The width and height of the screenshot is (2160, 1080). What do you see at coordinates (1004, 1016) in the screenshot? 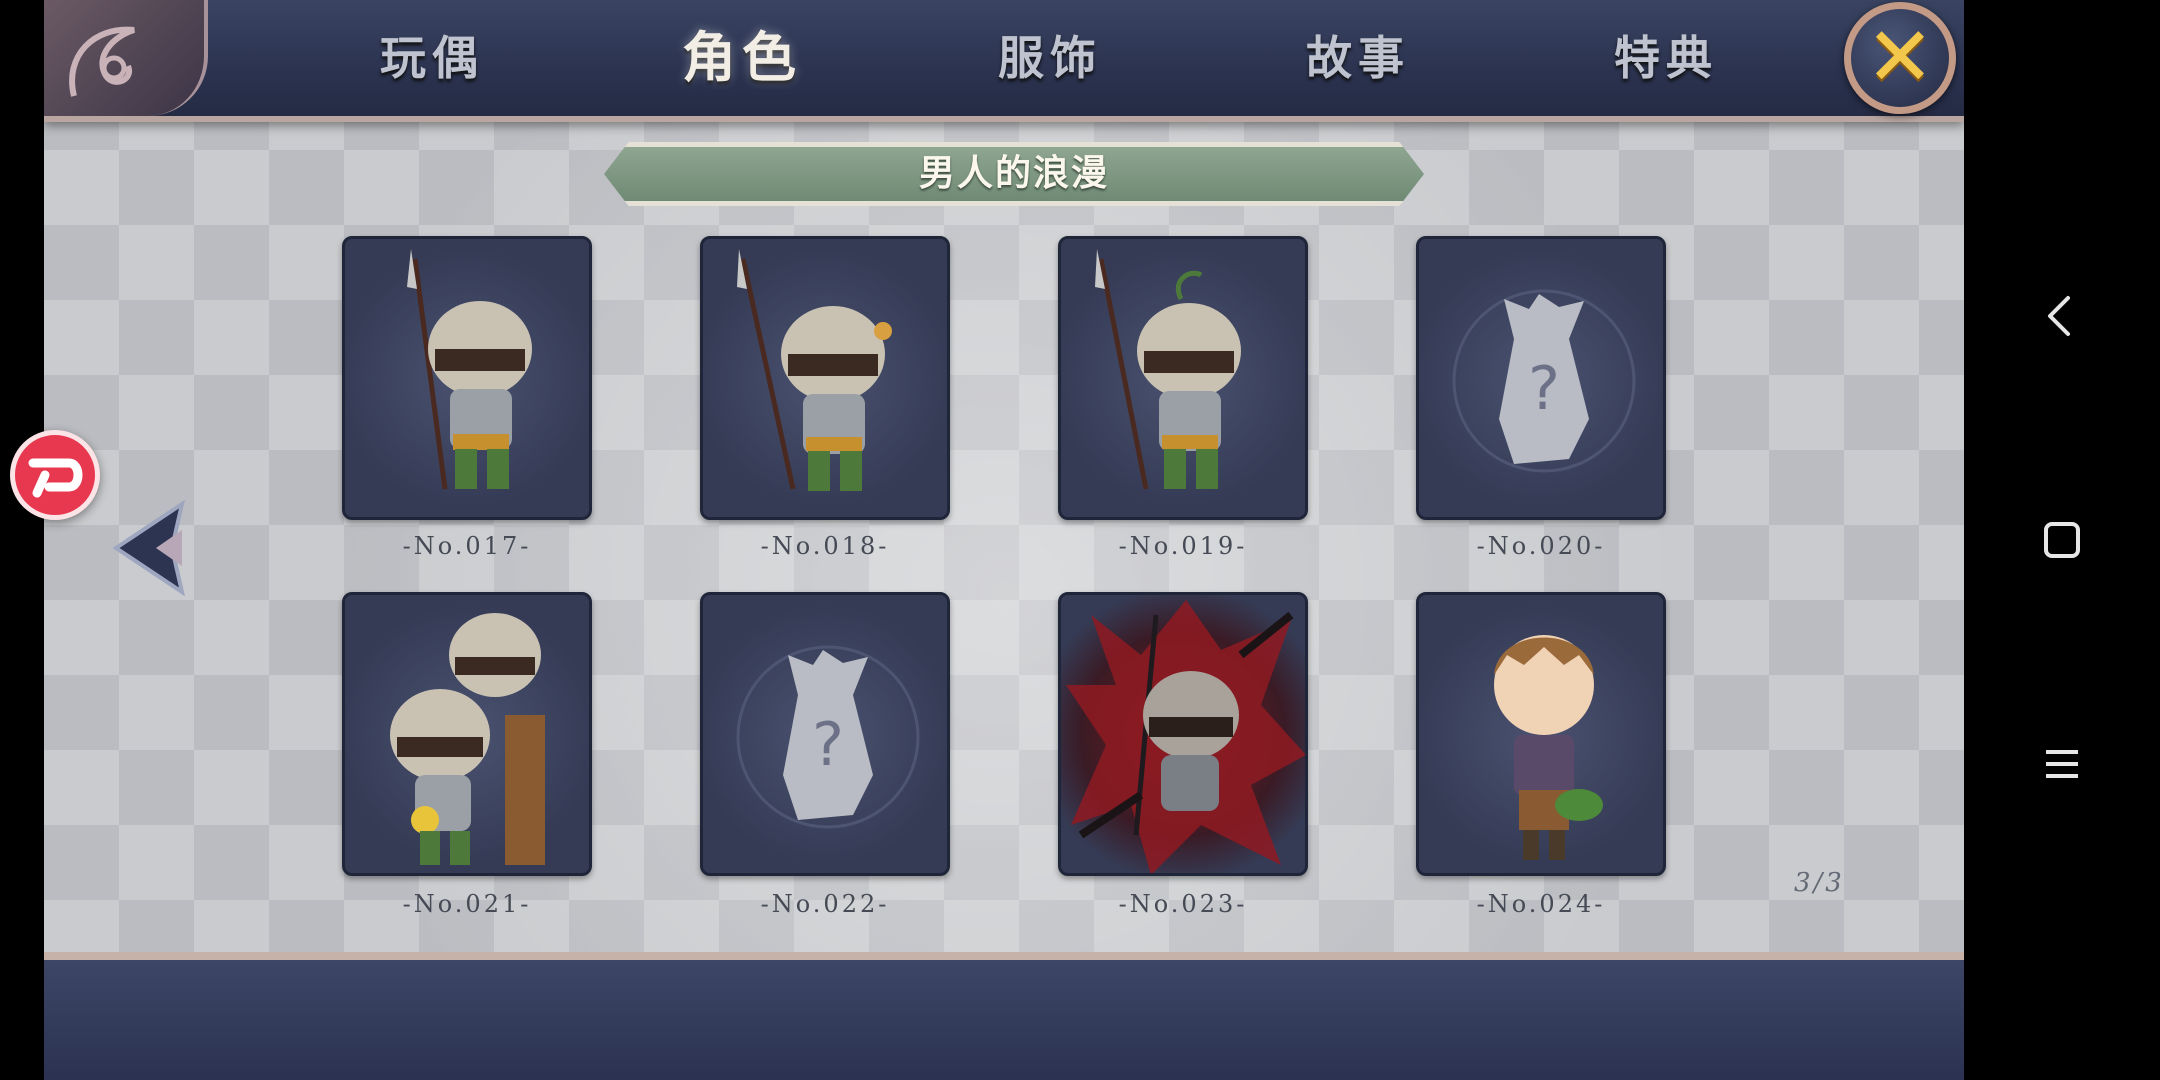
I see `bottom-panel` at bounding box center [1004, 1016].